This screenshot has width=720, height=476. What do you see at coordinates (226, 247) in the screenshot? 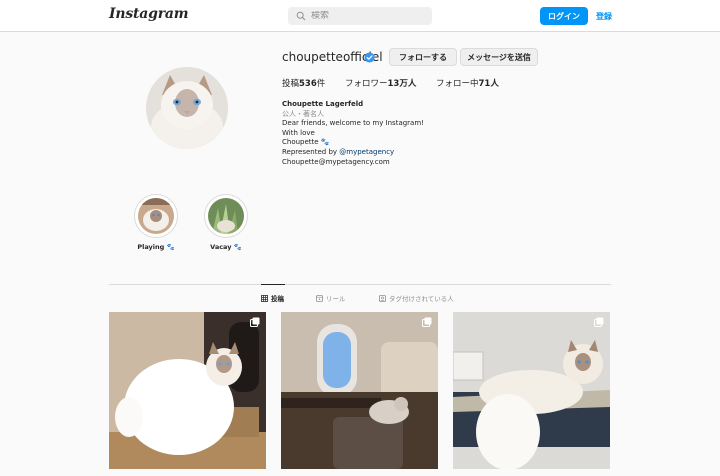
I see `highlight-label: Vacay 🐾` at bounding box center [226, 247].